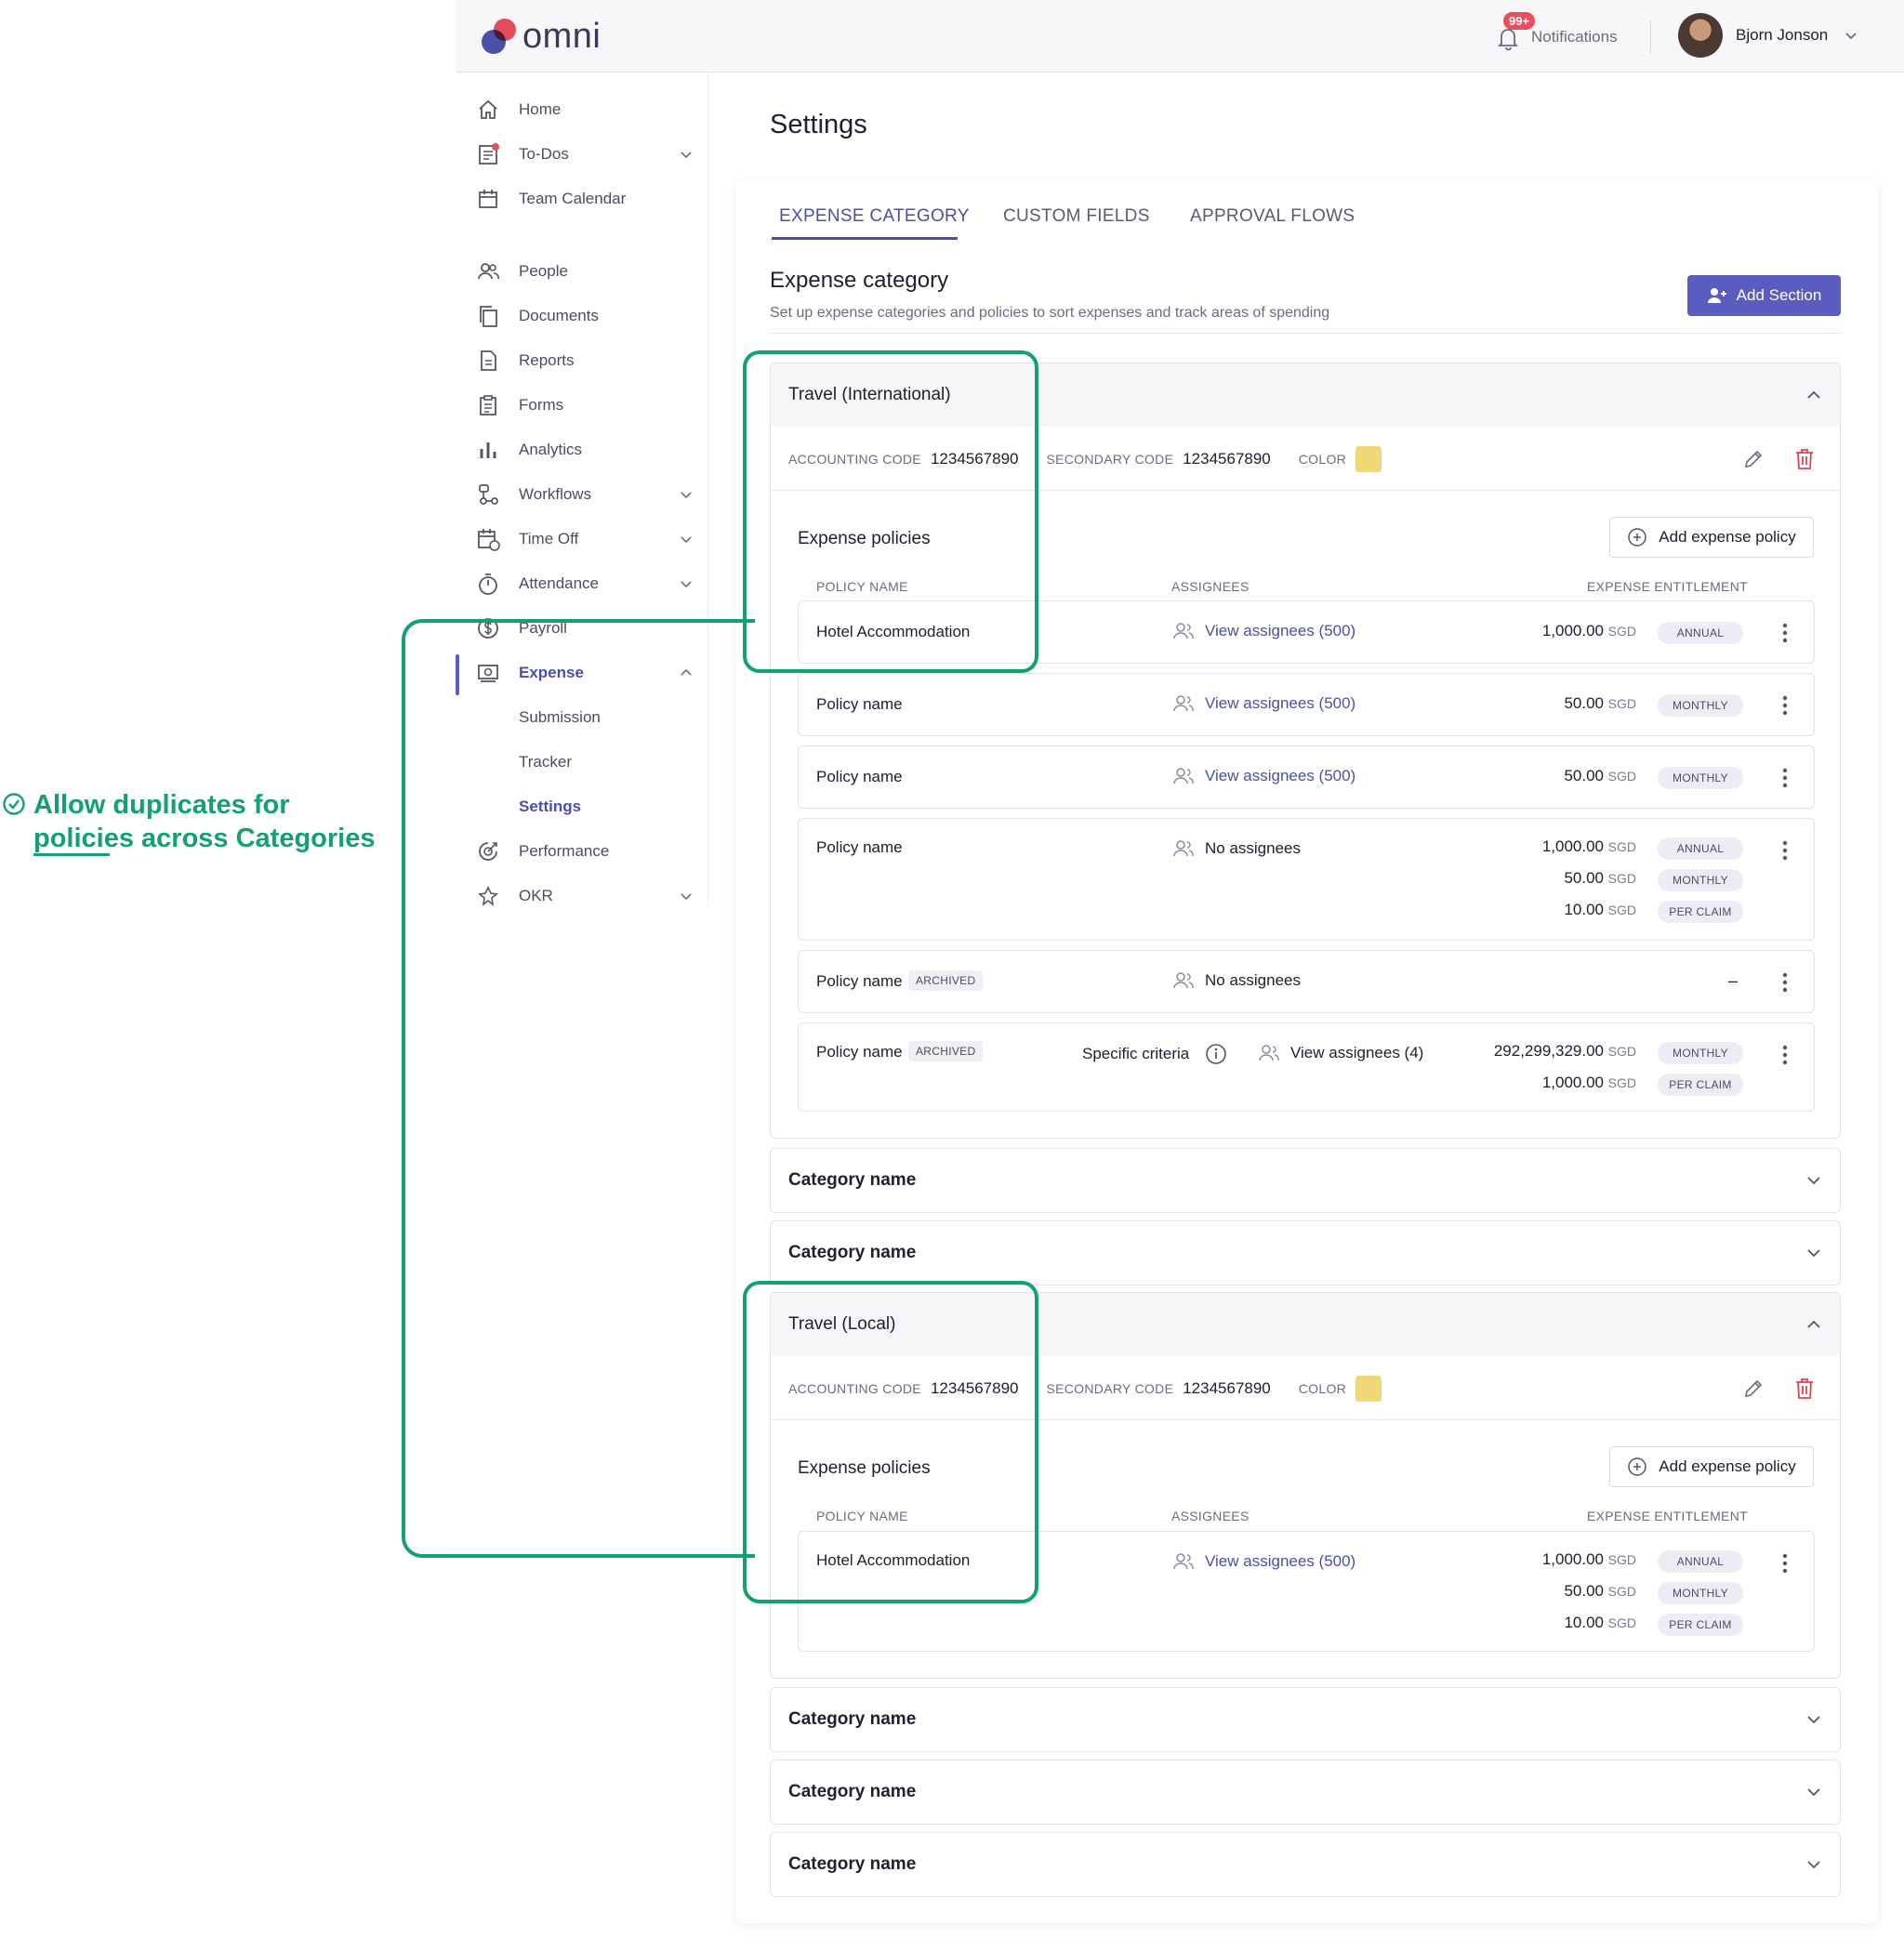  Describe the element at coordinates (488, 360) in the screenshot. I see `report-icon` at that location.